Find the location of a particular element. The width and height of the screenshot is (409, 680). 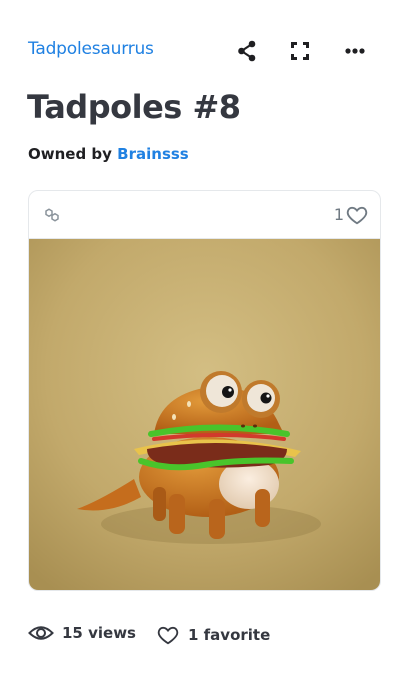

collection-link: Tadpolesaurrus is located at coordinates (91, 49).